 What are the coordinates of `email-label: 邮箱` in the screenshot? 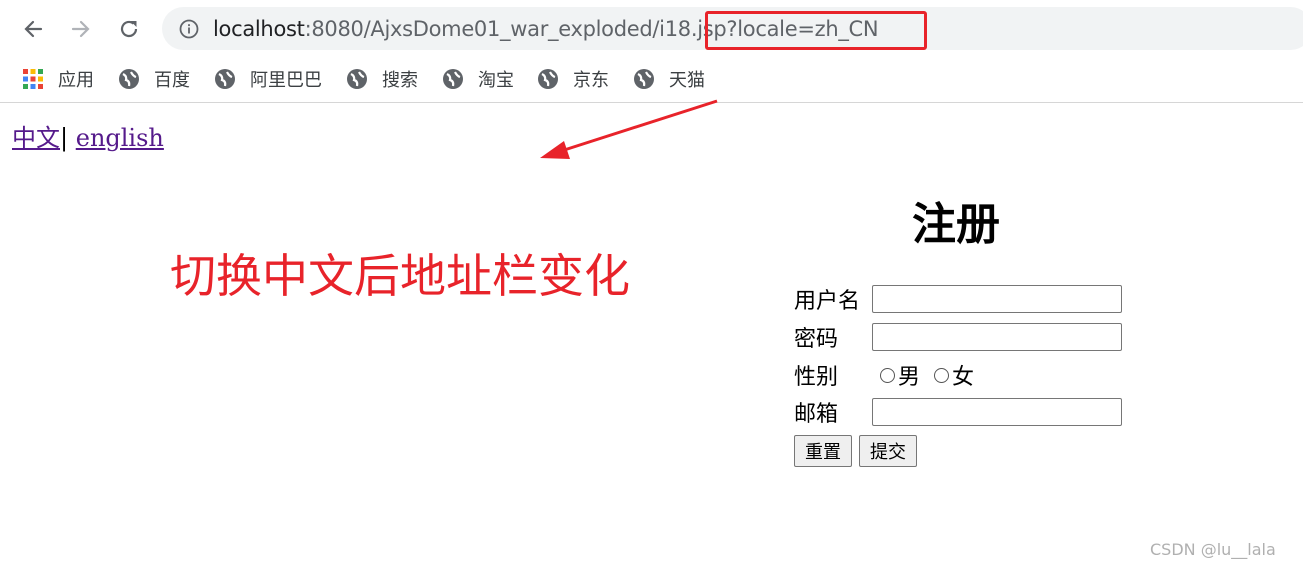 It's located at (816, 414).